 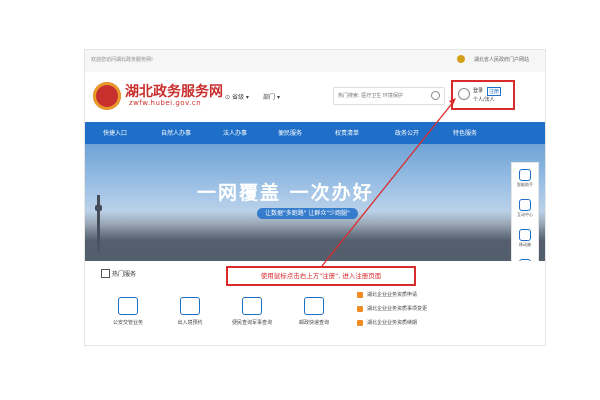 I want to click on notice-list: 湖北企业业务资质申请 湖北企业业务资质事项变更 湖北企业业务资质续期, so click(x=432, y=310).